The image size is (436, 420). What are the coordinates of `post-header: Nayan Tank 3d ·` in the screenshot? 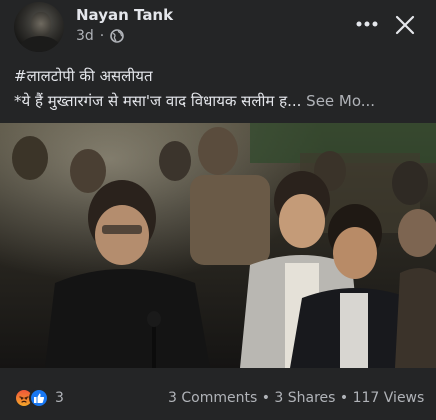 It's located at (218, 28).